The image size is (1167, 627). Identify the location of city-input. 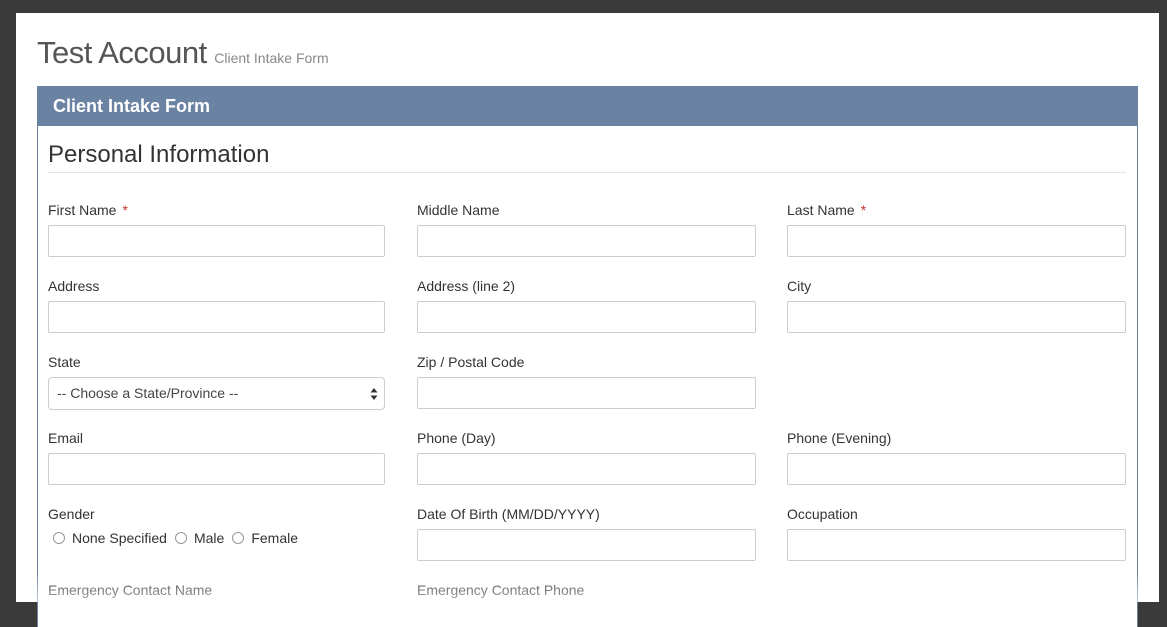
(956, 317).